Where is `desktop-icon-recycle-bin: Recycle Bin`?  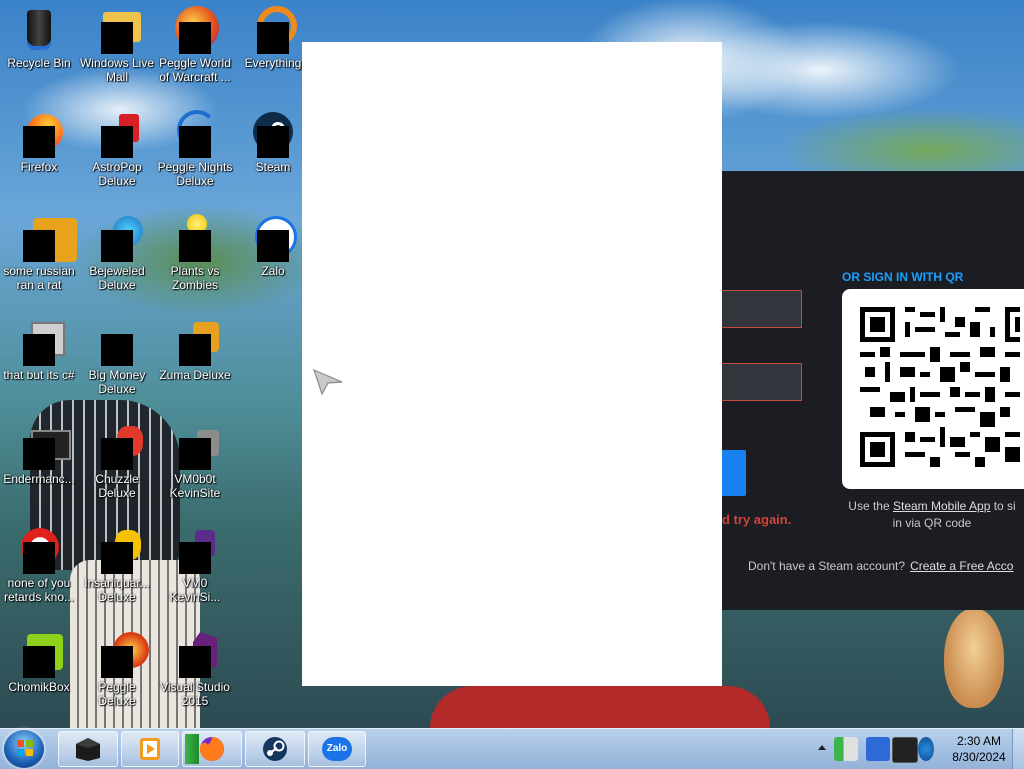 desktop-icon-recycle-bin: Recycle Bin is located at coordinates (39, 38).